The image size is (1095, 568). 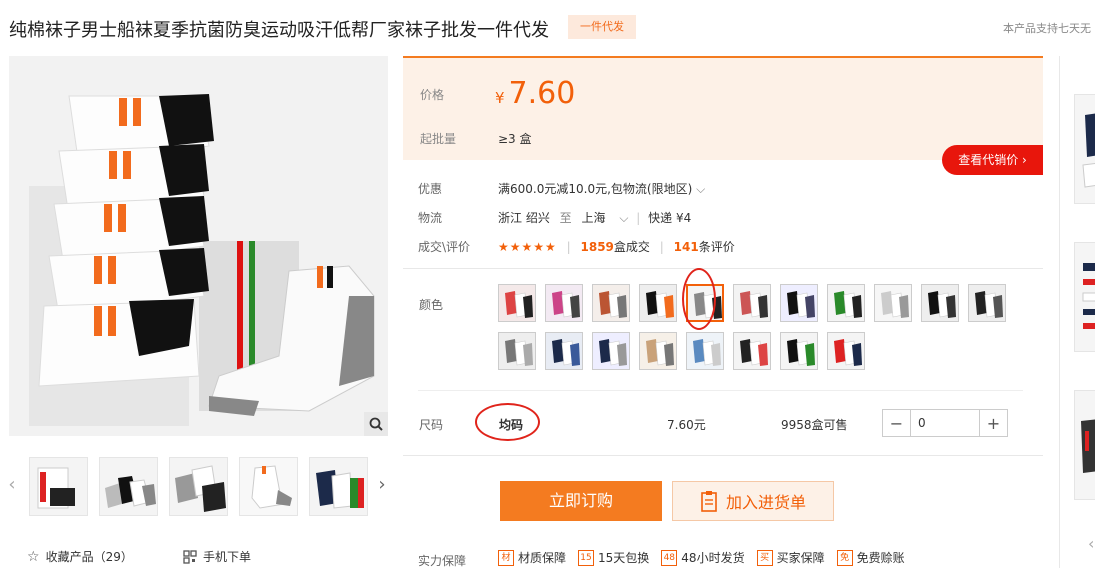 I want to click on color-swatch-grid, so click(x=753, y=327).